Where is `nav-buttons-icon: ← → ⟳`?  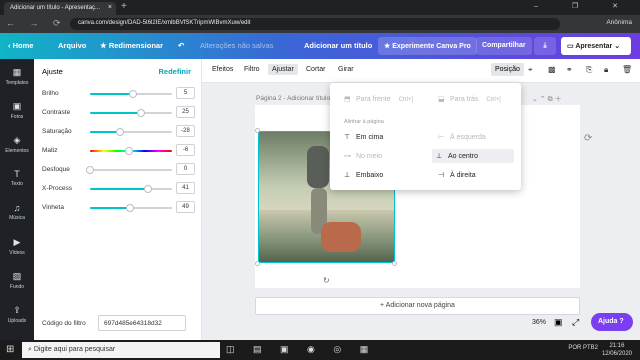
nav-buttons-icon: ← → ⟳ is located at coordinates (36, 23).